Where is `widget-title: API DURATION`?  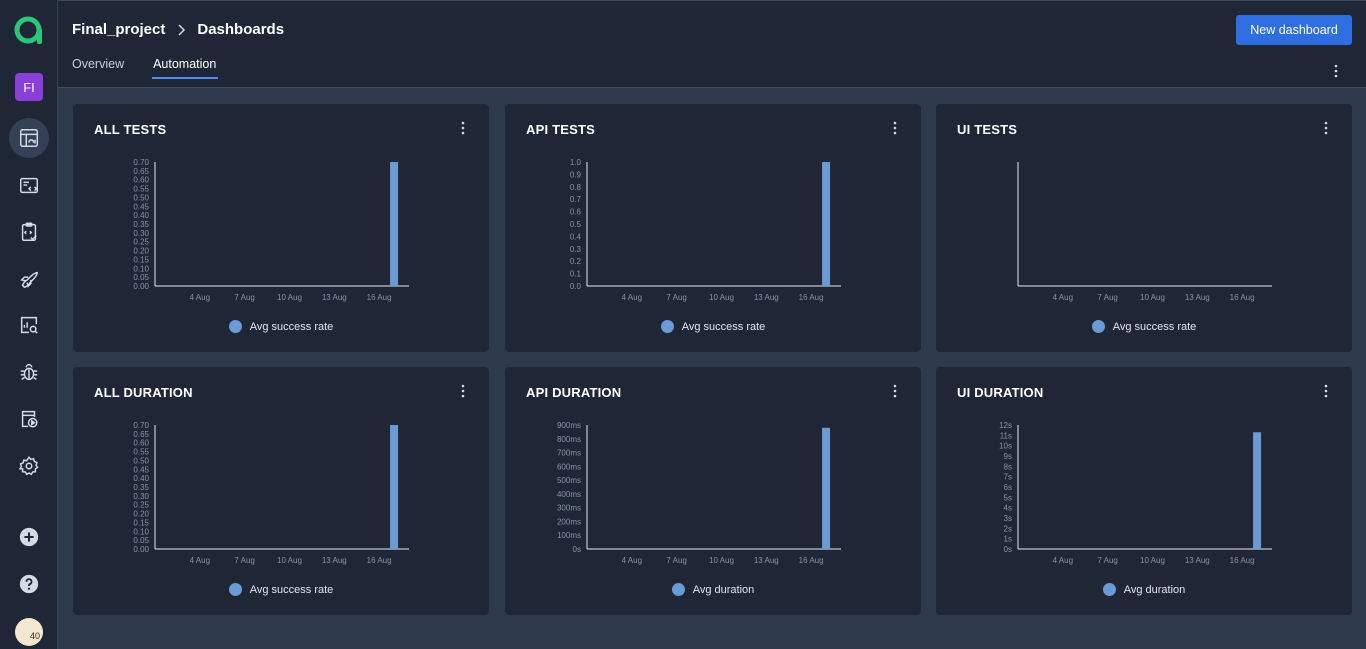 widget-title: API DURATION is located at coordinates (574, 392).